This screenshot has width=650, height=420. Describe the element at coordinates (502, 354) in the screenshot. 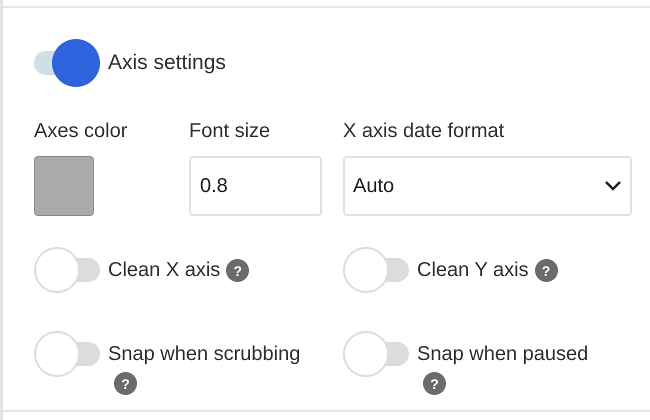

I see `toggle-label: Snap when paused` at that location.